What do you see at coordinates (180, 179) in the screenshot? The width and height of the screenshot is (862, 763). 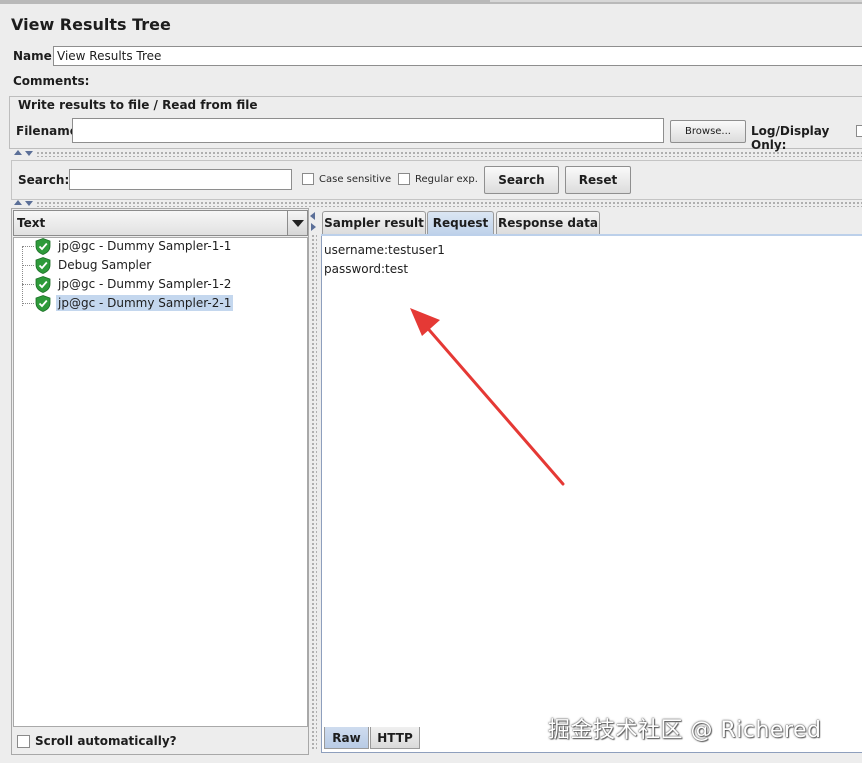 I see `search-input` at bounding box center [180, 179].